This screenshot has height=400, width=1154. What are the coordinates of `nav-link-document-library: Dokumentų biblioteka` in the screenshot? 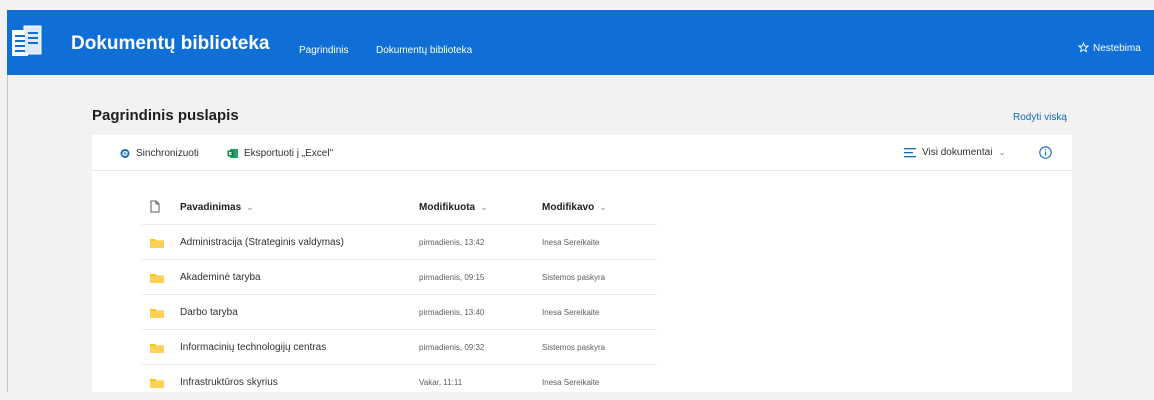 It's located at (424, 50).